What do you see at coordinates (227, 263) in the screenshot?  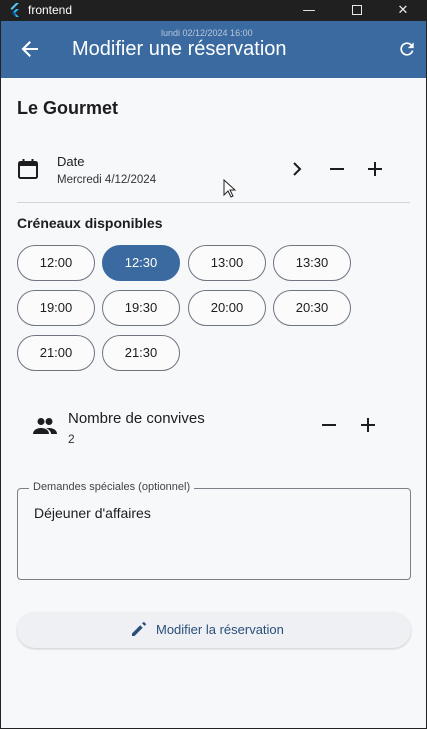 I see `time-slot: 13:00` at bounding box center [227, 263].